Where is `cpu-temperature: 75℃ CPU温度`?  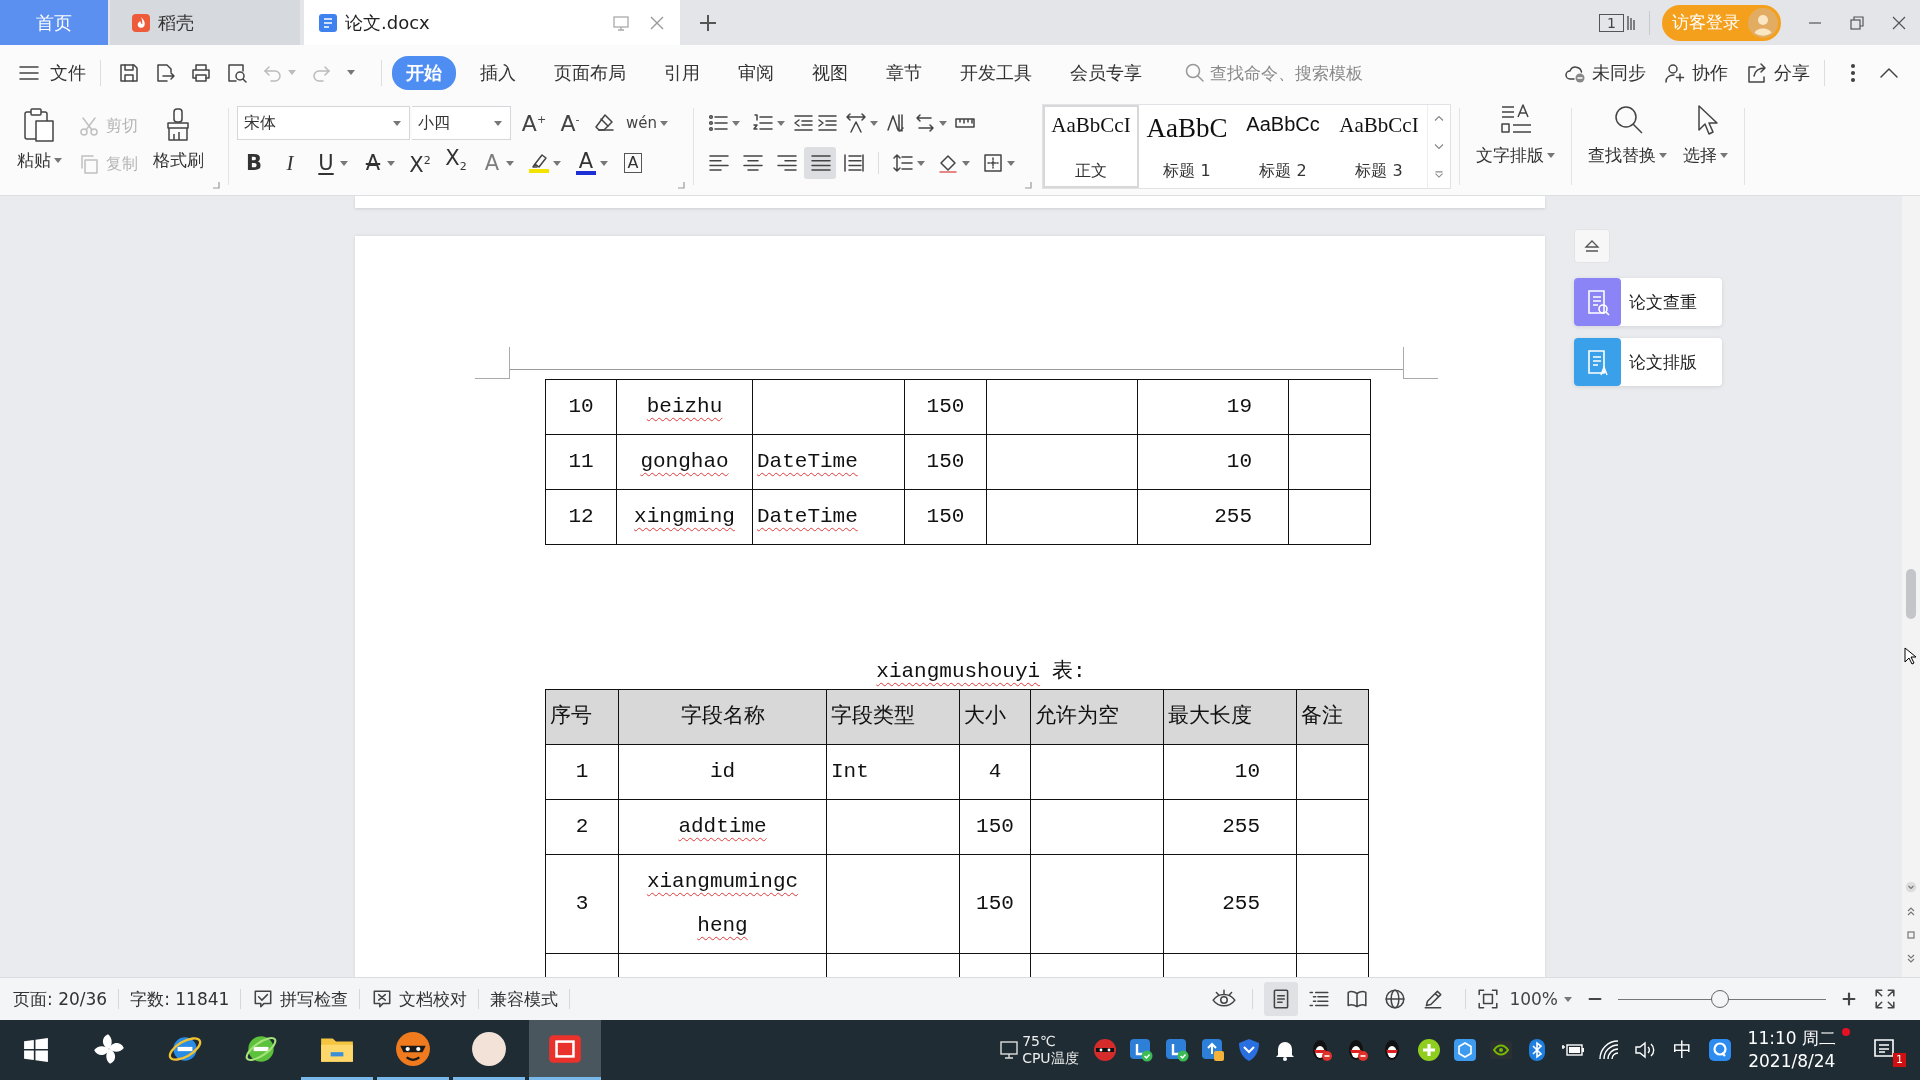 cpu-temperature: 75℃ CPU温度 is located at coordinates (1039, 1050).